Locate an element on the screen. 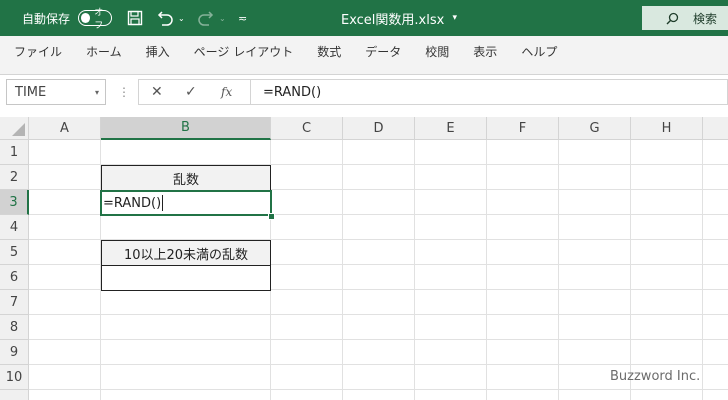  column-header-a: A is located at coordinates (65, 128).